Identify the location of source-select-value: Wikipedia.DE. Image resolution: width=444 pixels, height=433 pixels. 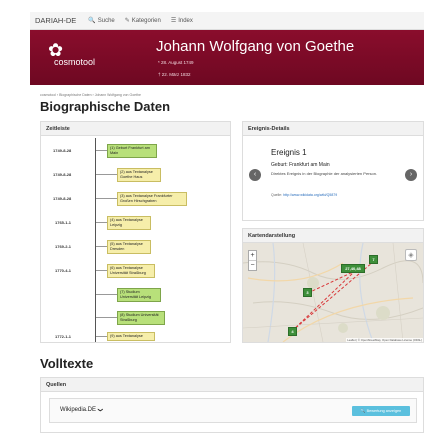
(78, 410).